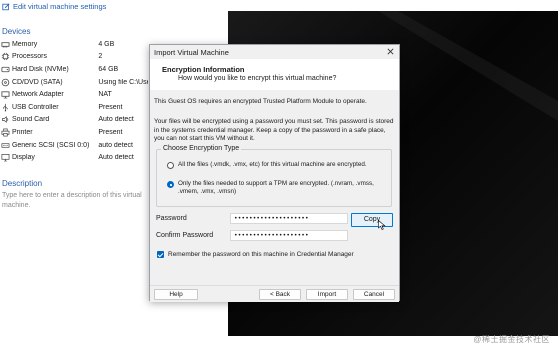  What do you see at coordinates (74, 94) in the screenshot?
I see `device-row-network-adapter: Network Adapter NAT` at bounding box center [74, 94].